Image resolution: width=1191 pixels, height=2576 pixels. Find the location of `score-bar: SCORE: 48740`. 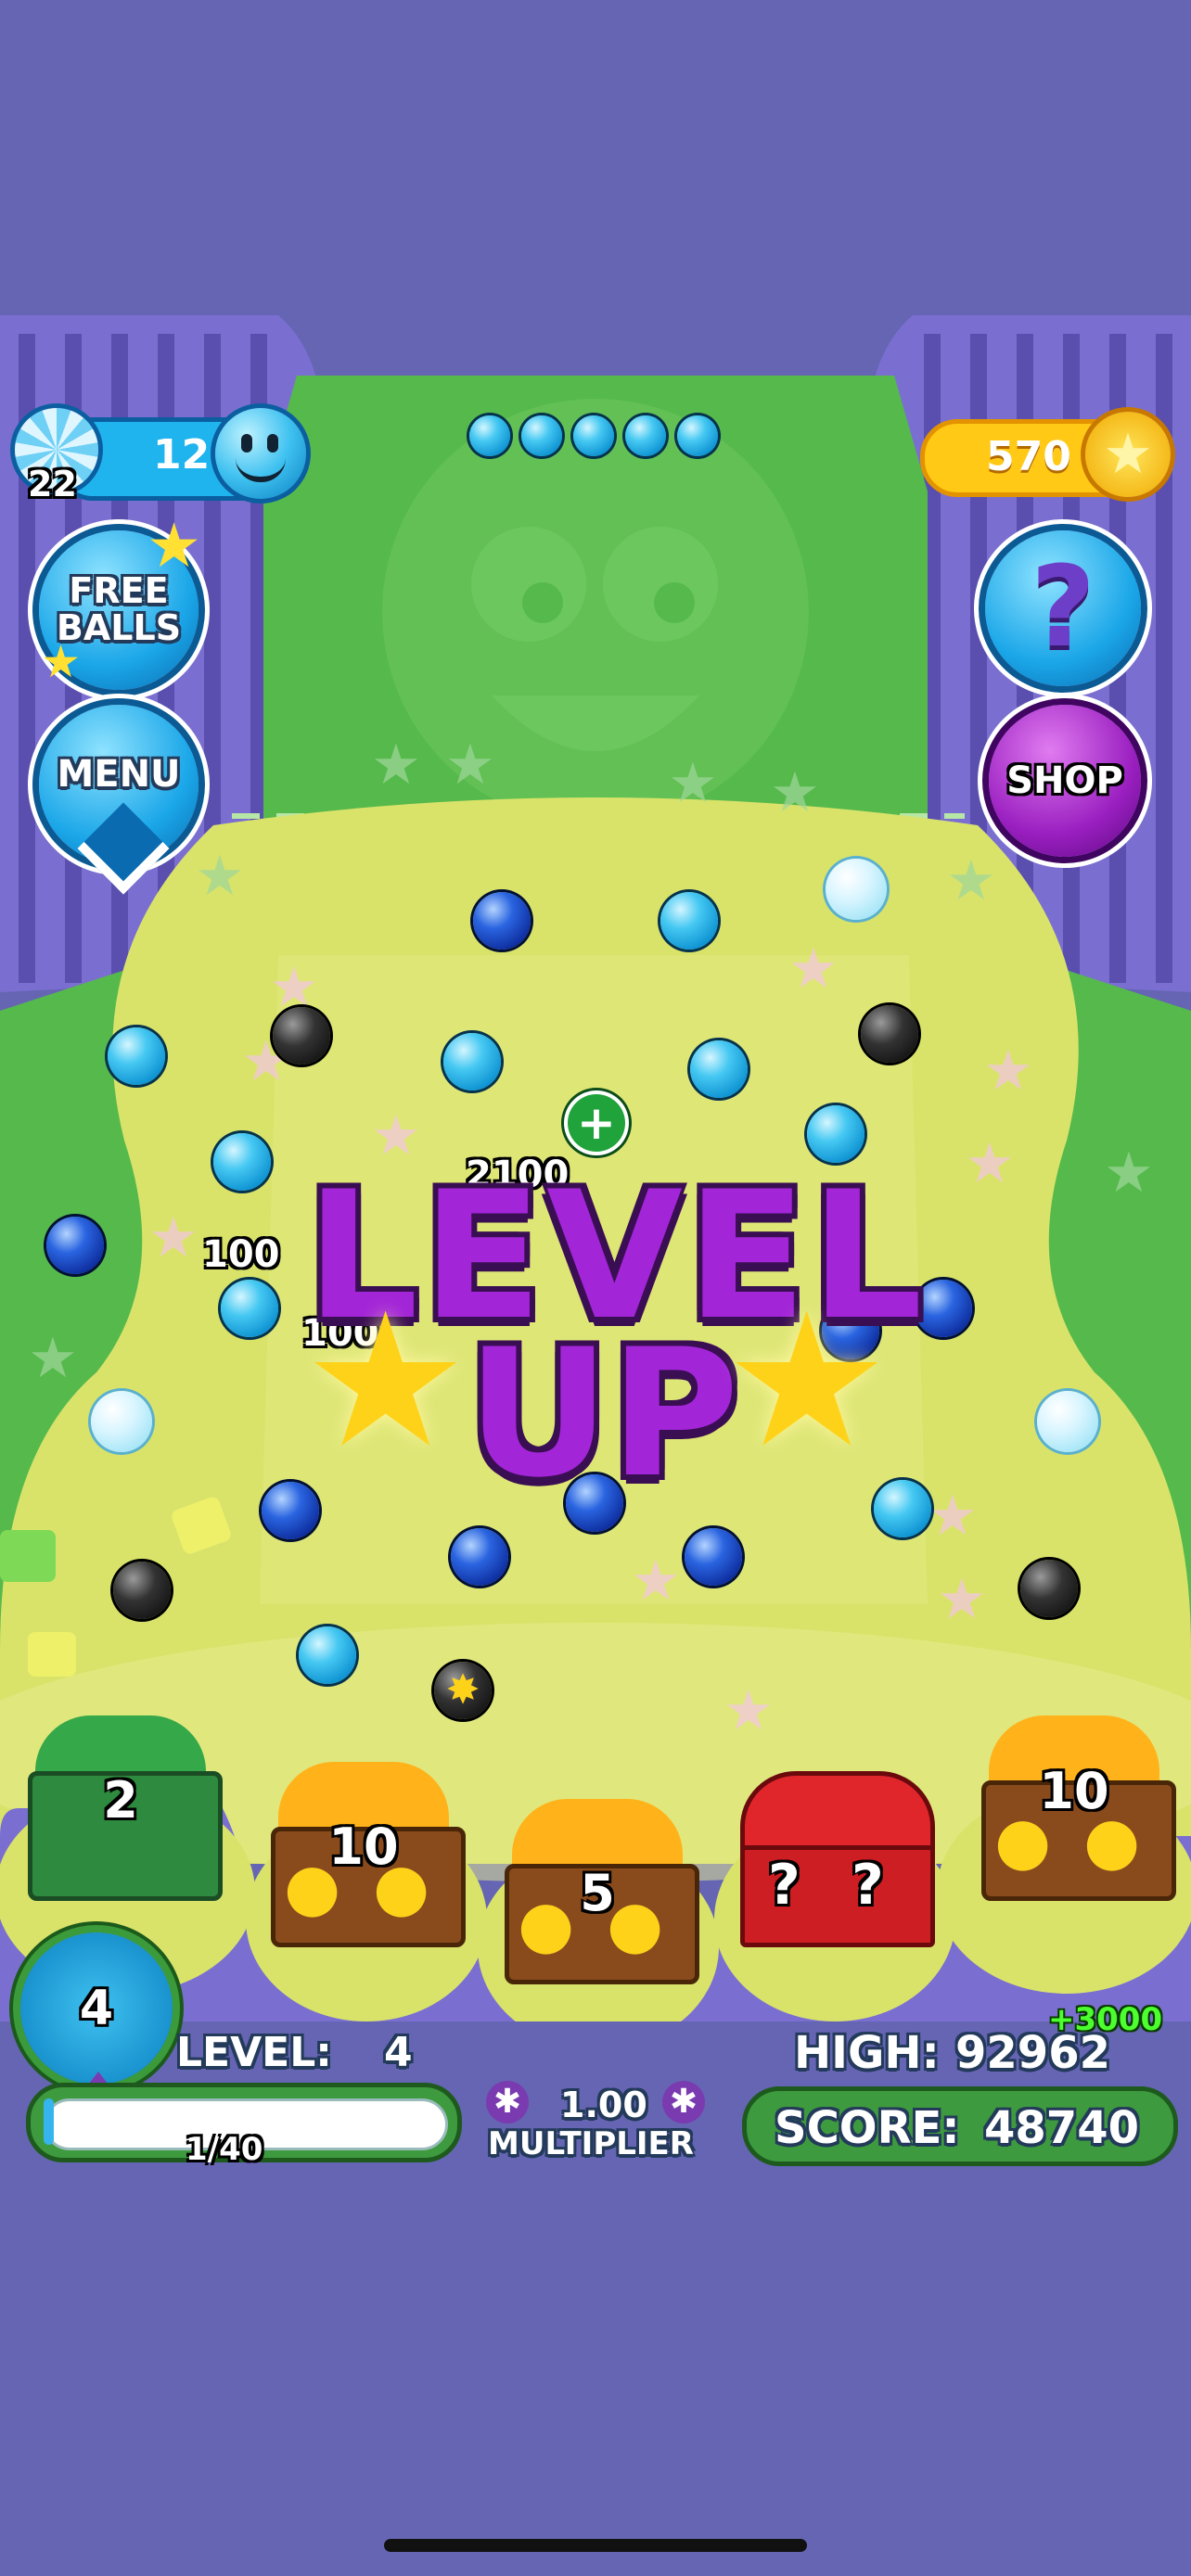

score-bar: SCORE: 48740 is located at coordinates (960, 2126).